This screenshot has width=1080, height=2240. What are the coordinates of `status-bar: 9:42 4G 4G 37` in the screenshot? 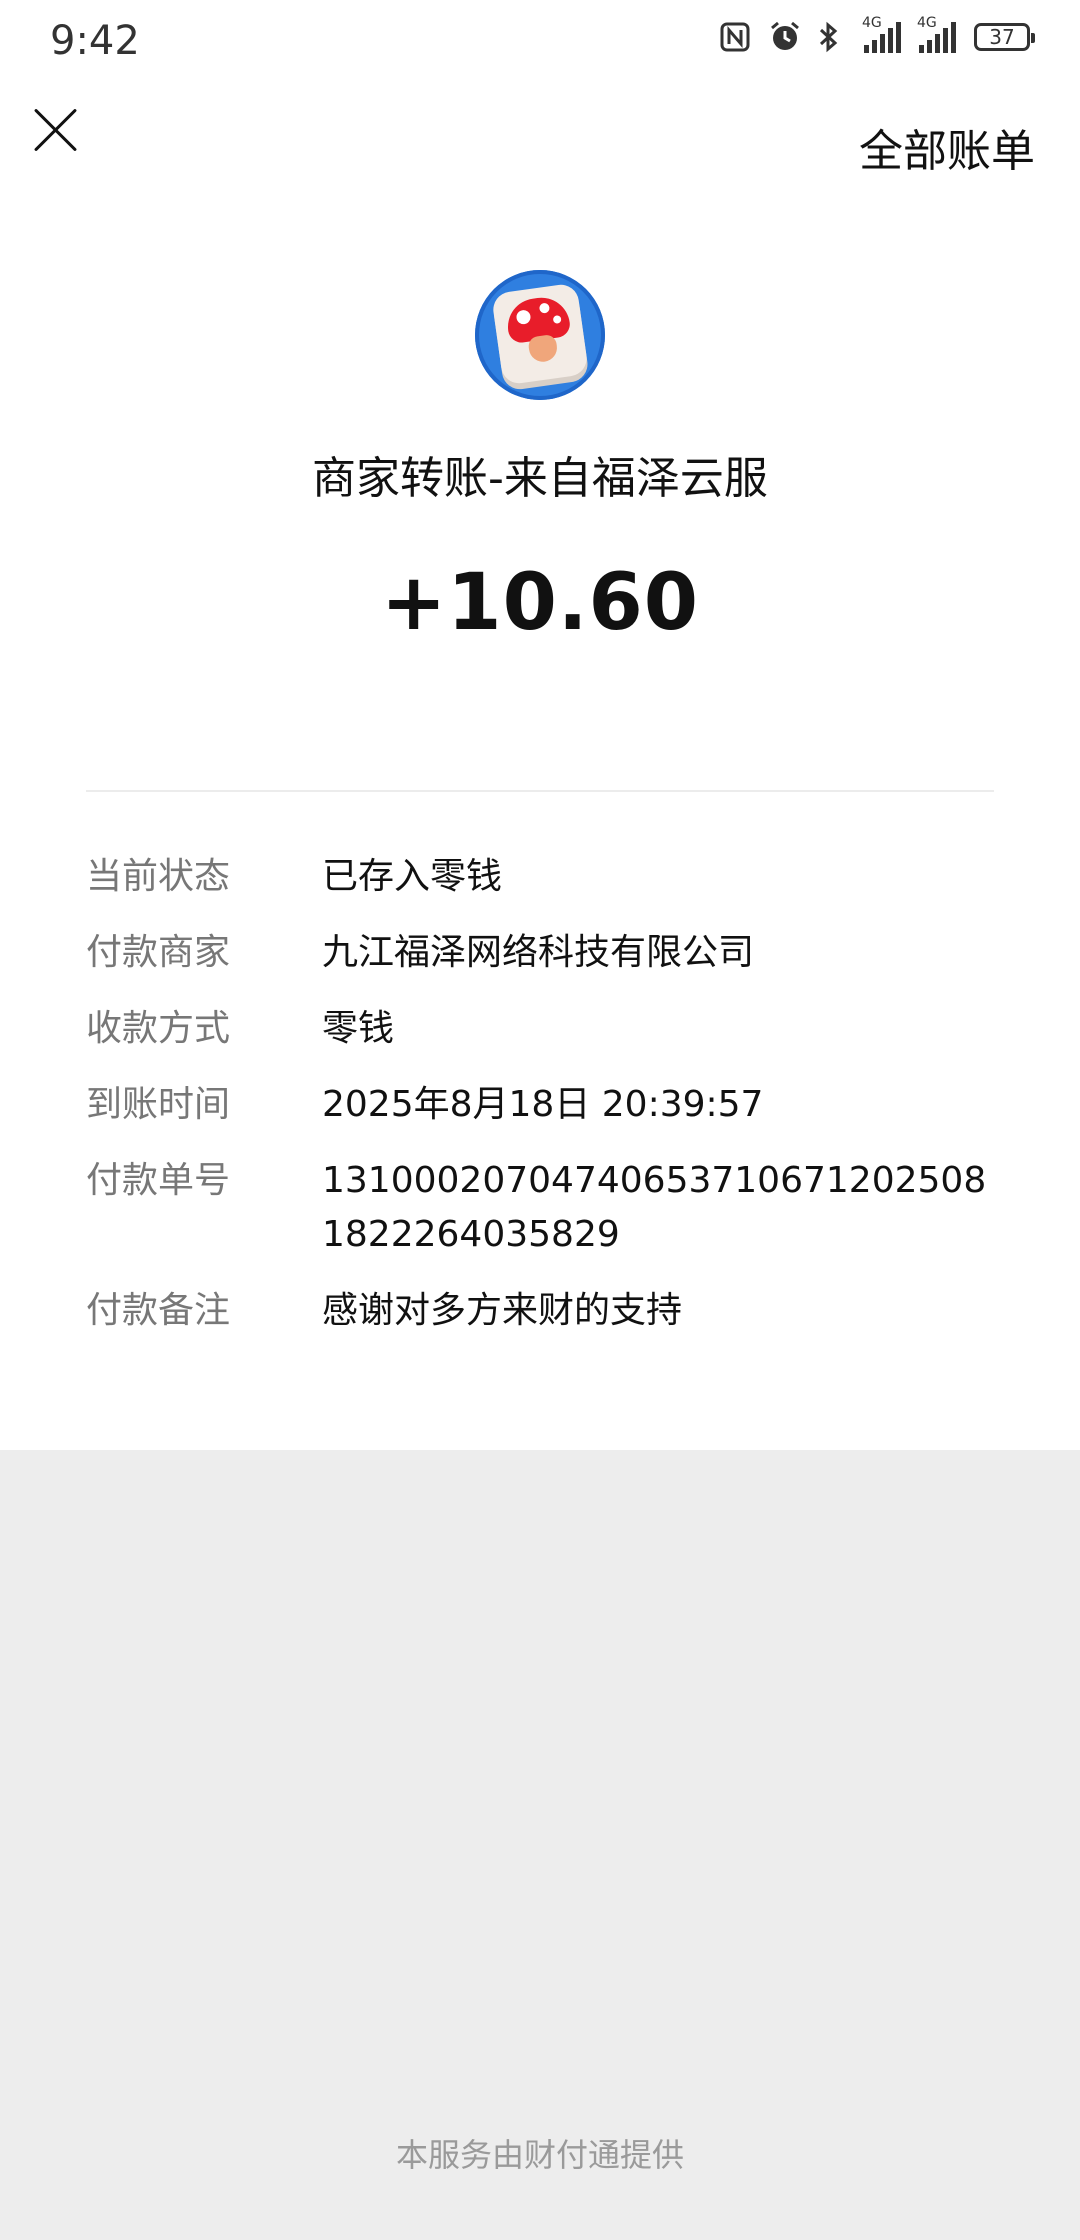 It's located at (540, 40).